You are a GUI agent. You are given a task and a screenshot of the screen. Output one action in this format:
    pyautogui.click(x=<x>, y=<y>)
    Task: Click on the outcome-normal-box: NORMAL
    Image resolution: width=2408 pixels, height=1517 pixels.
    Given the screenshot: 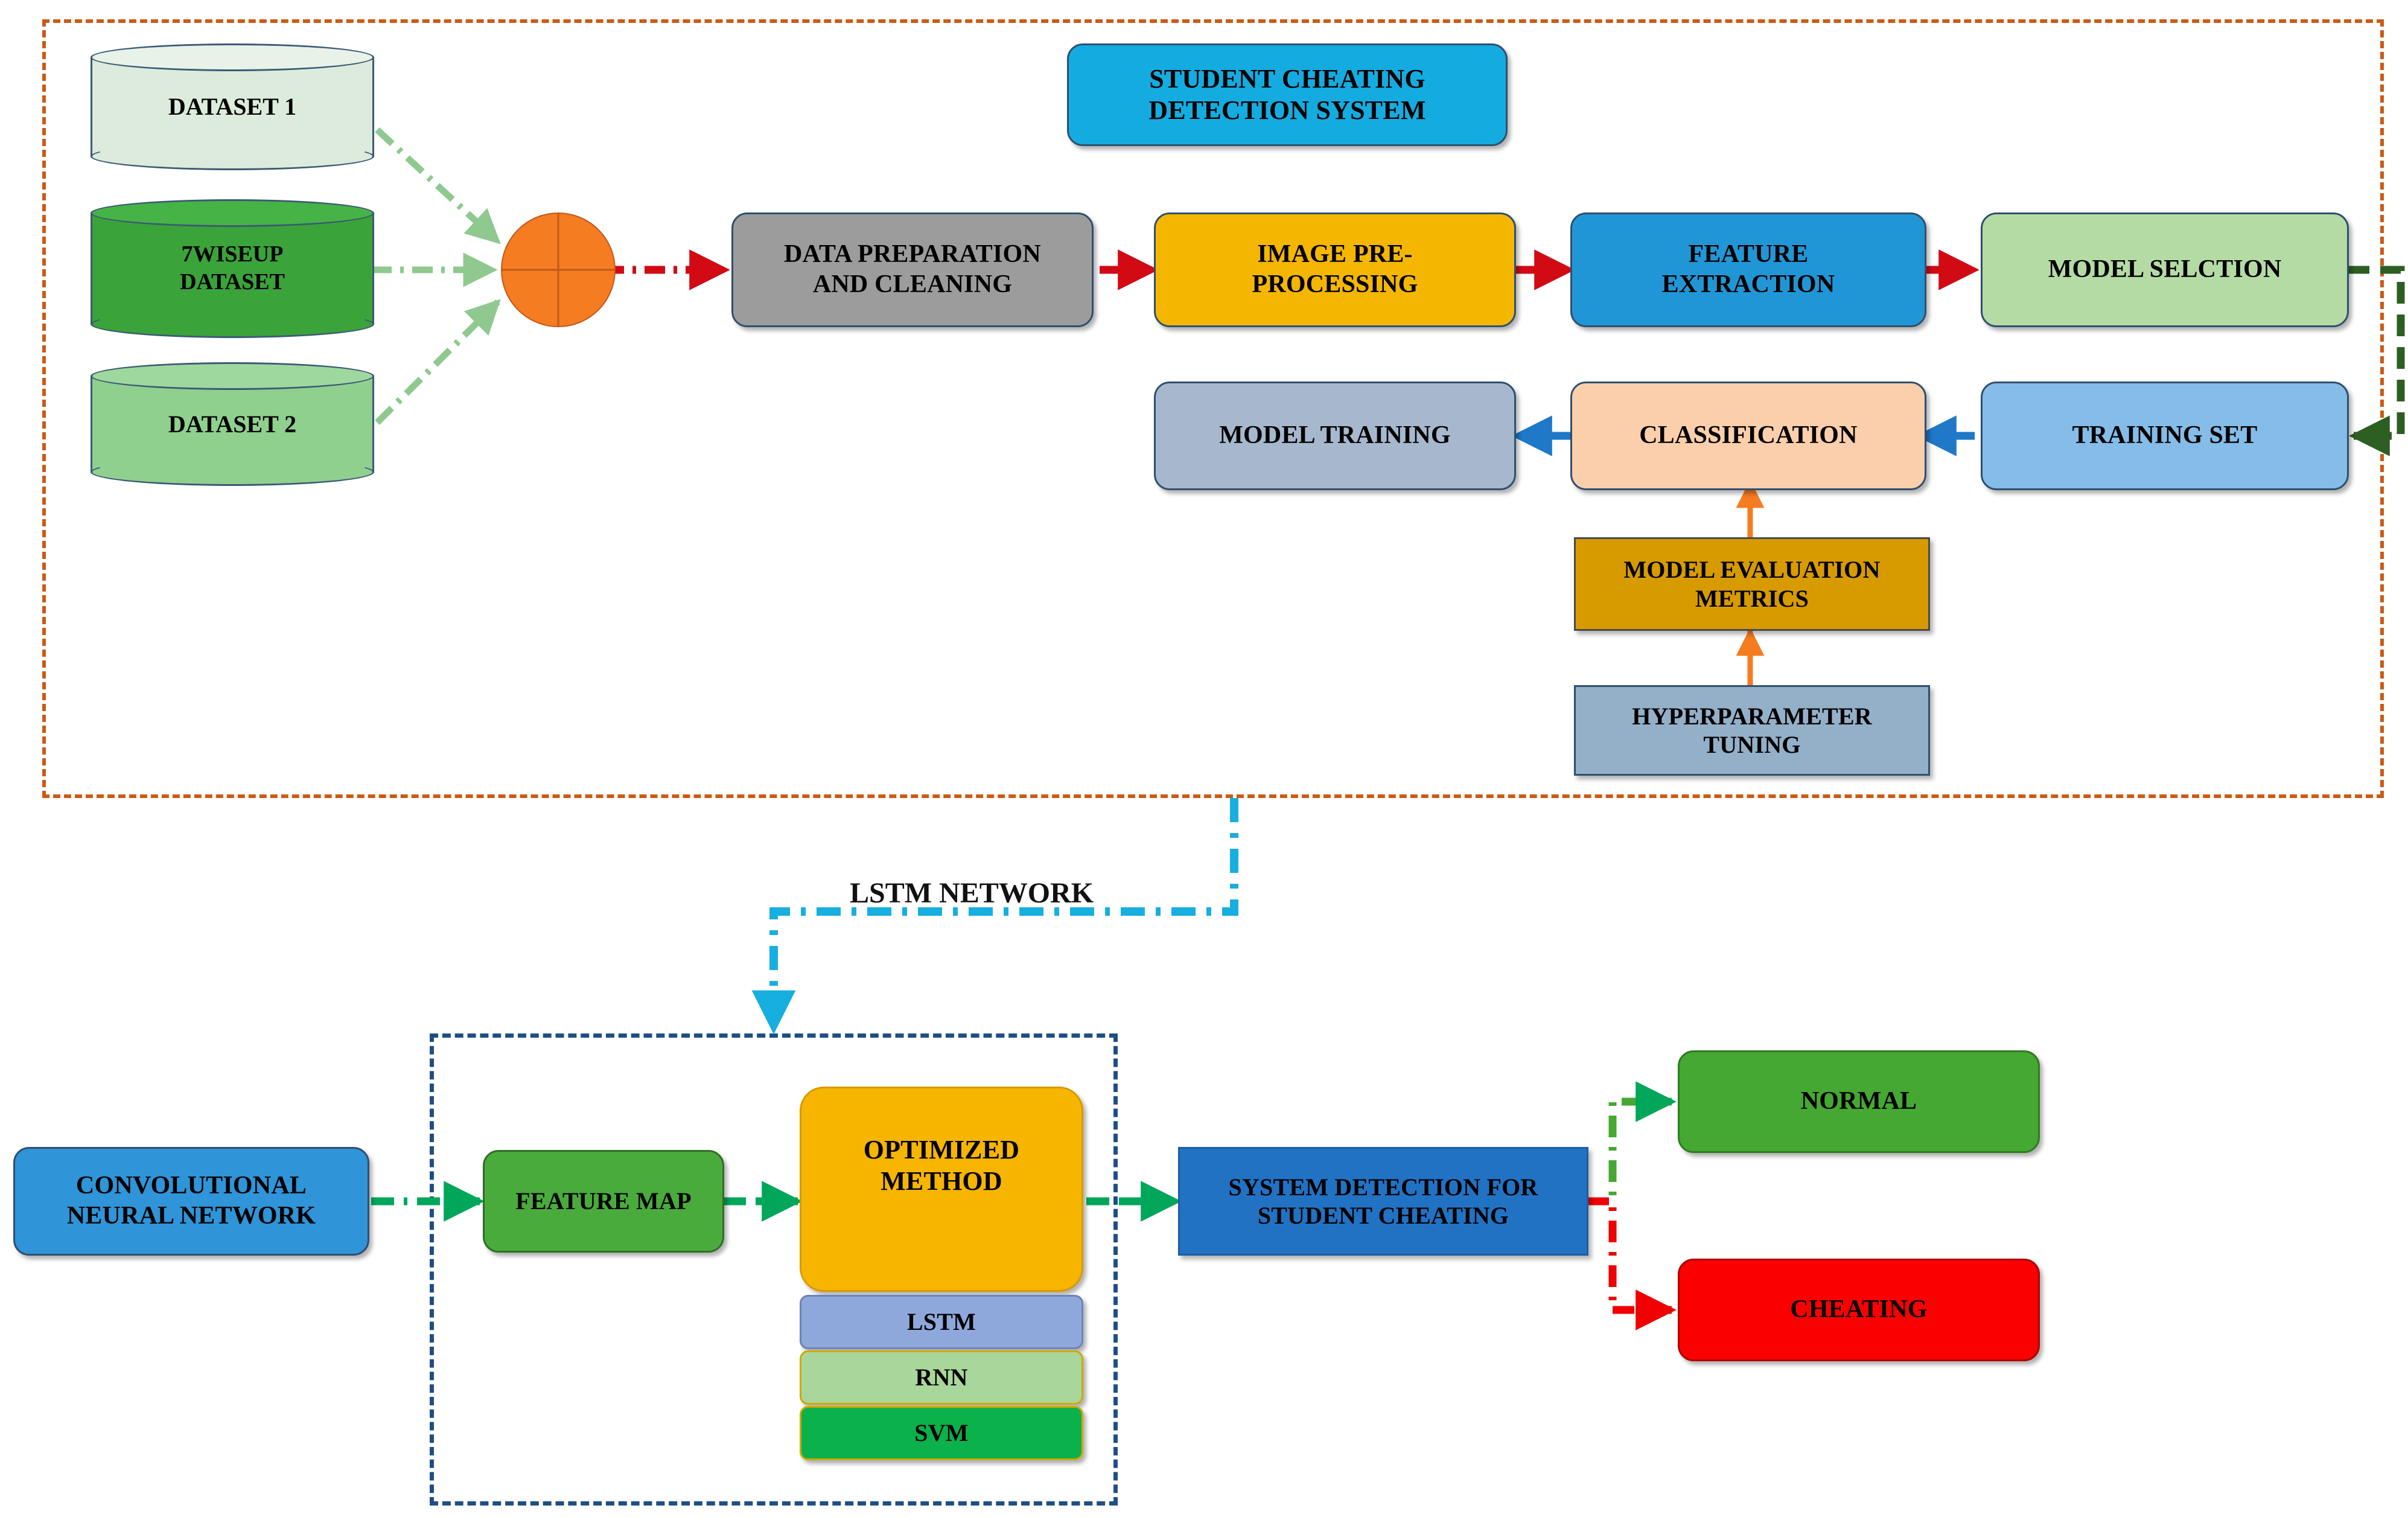 What is the action you would take?
    pyautogui.click(x=1859, y=1101)
    